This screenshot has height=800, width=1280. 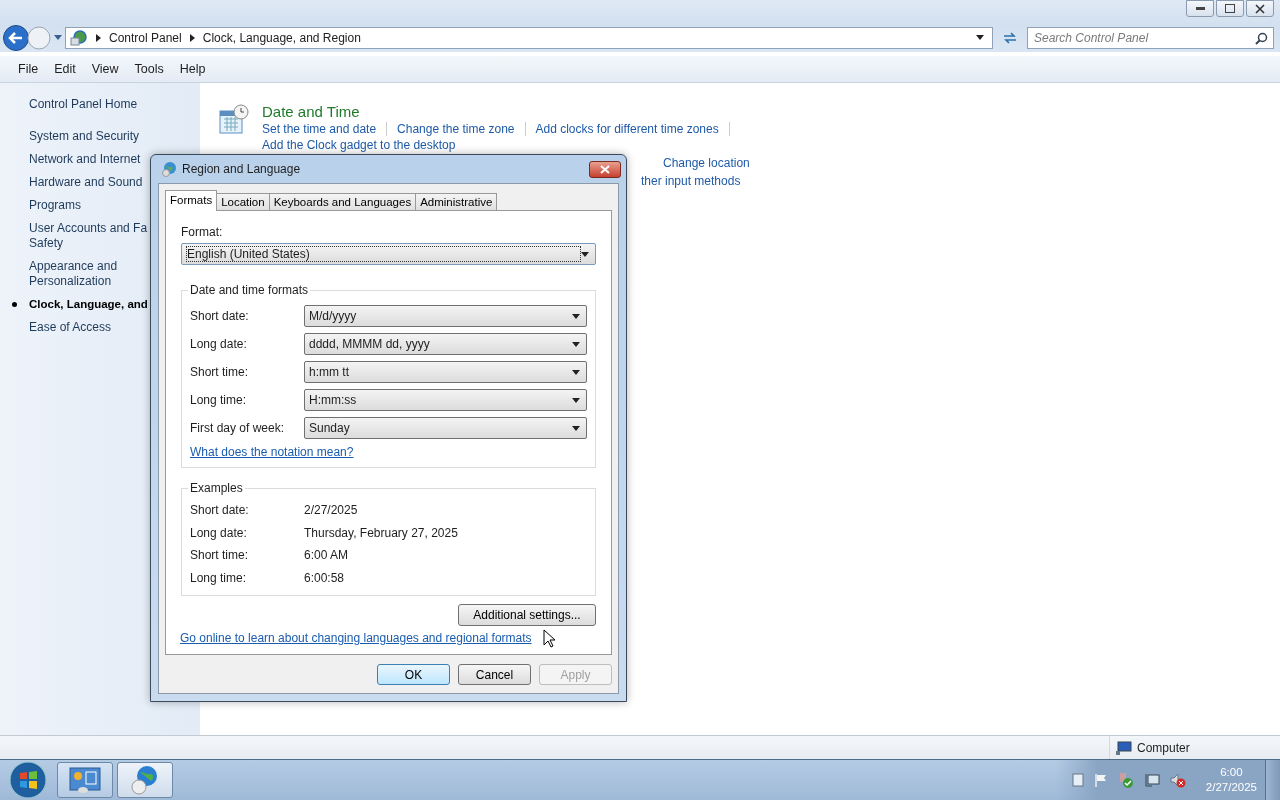 What do you see at coordinates (445, 316) in the screenshot?
I see `dropdown: M/d/yyyy` at bounding box center [445, 316].